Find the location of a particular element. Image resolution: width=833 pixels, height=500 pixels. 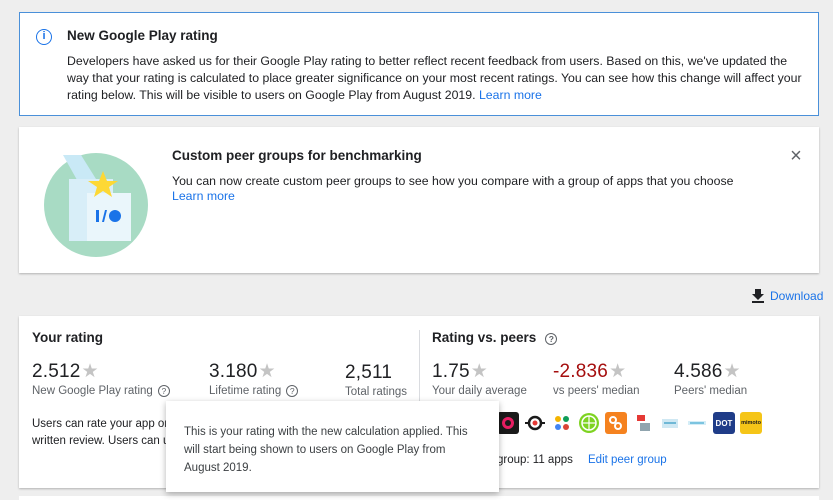

new-rating-label: New Google Play rating? is located at coordinates (101, 391).